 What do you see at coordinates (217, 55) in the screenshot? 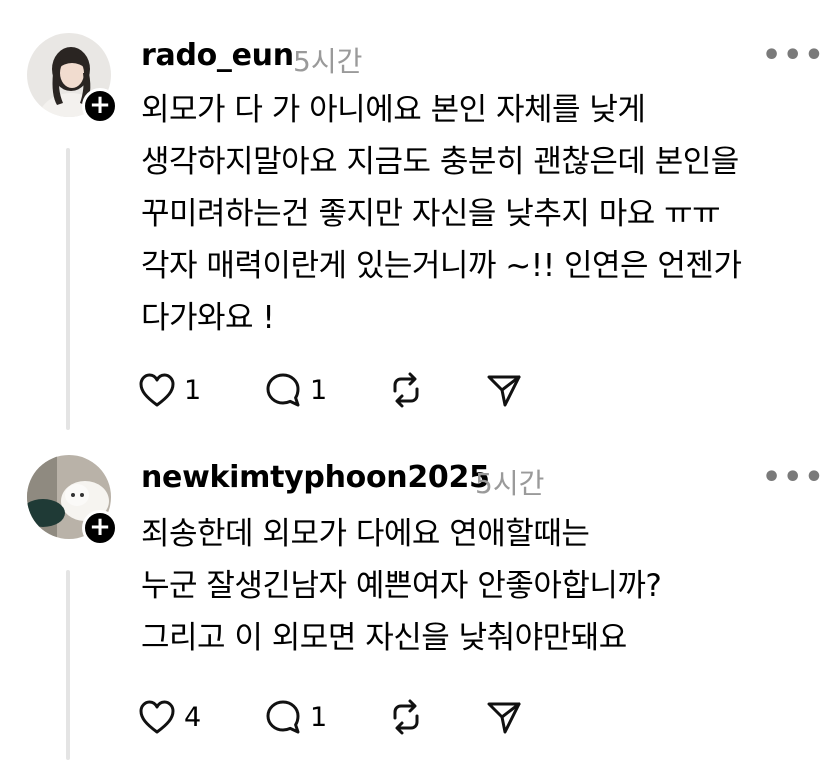
I see `username: rado_eun` at bounding box center [217, 55].